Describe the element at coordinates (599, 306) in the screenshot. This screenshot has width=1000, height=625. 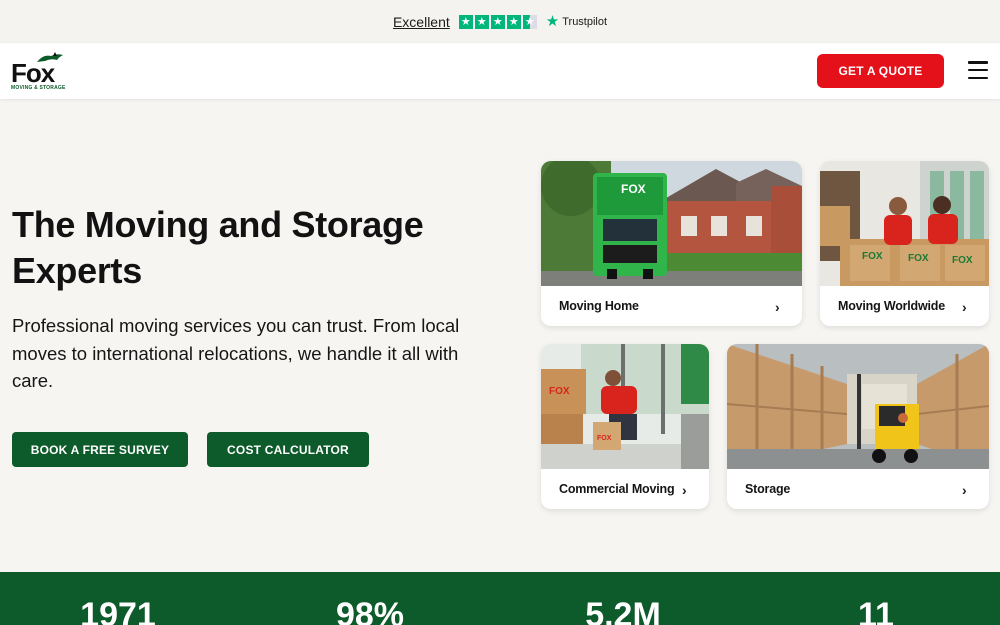
I see `service-card-label: Moving Home` at that location.